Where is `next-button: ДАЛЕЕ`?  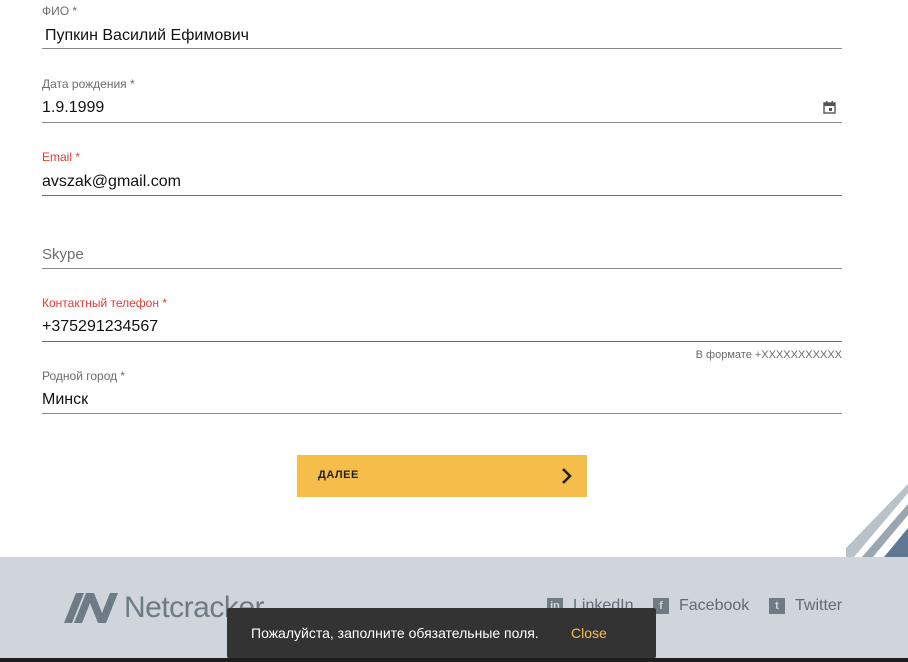 next-button: ДАЛЕЕ is located at coordinates (442, 476).